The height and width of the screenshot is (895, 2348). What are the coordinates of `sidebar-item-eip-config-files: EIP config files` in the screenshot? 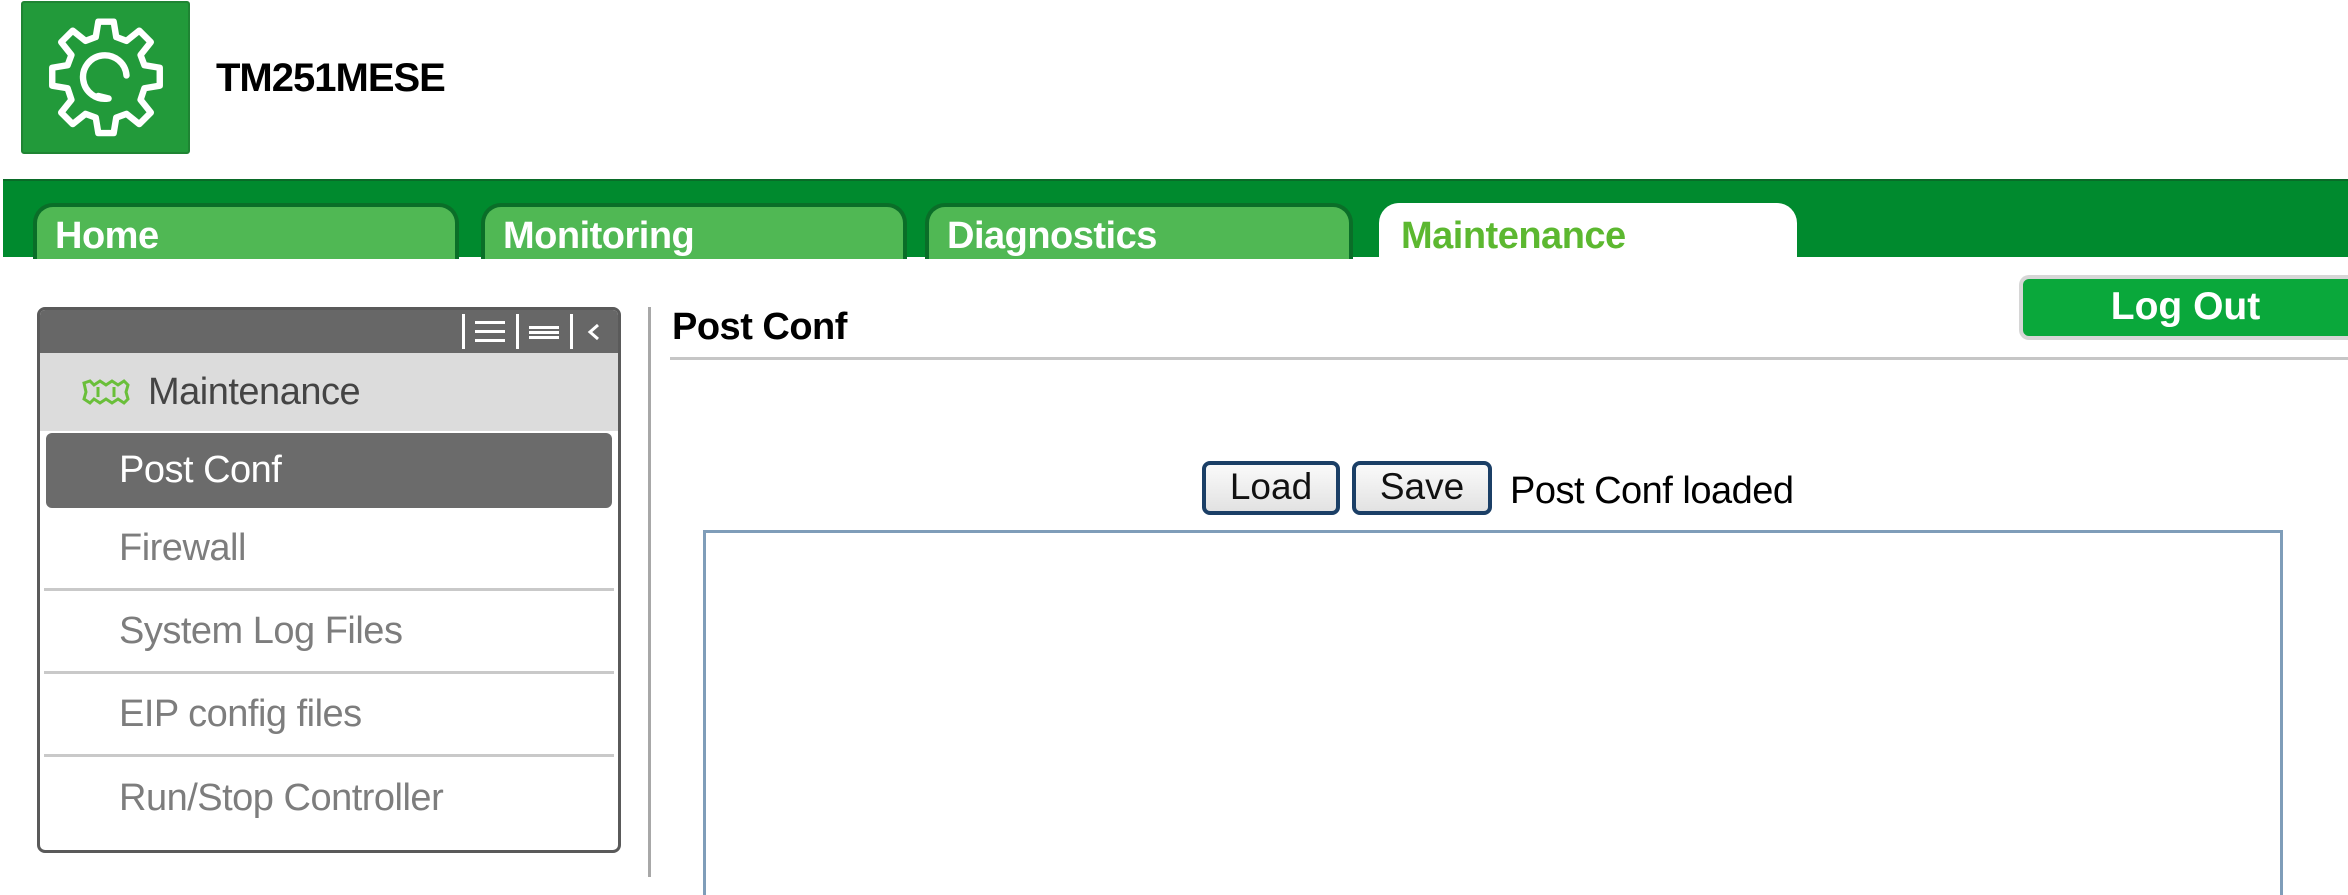 It's located at (329, 715).